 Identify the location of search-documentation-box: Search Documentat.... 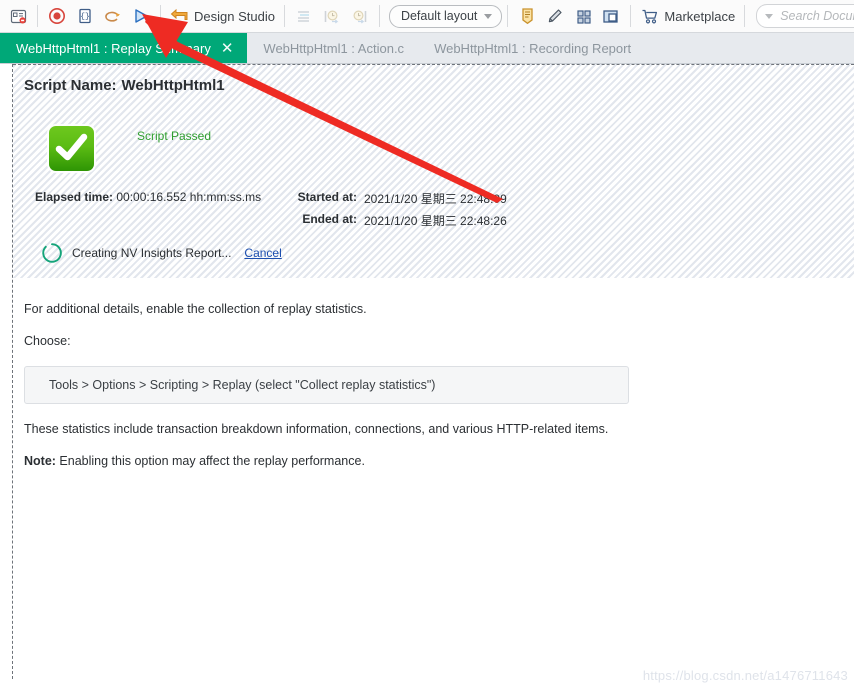
(805, 16).